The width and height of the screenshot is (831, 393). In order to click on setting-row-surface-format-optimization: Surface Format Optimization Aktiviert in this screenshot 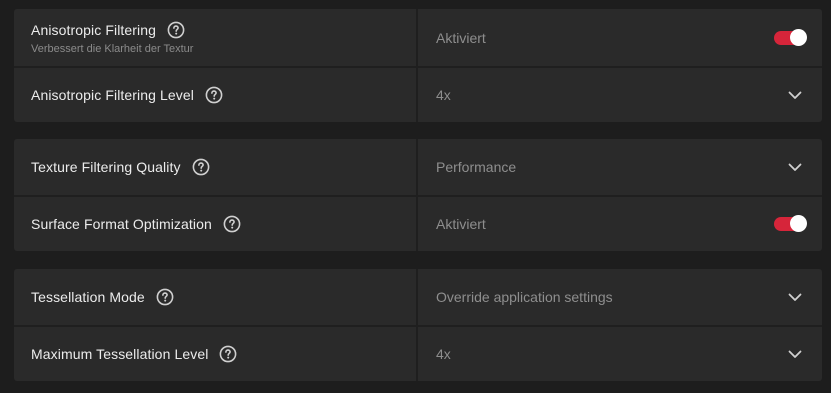, I will do `click(418, 223)`.